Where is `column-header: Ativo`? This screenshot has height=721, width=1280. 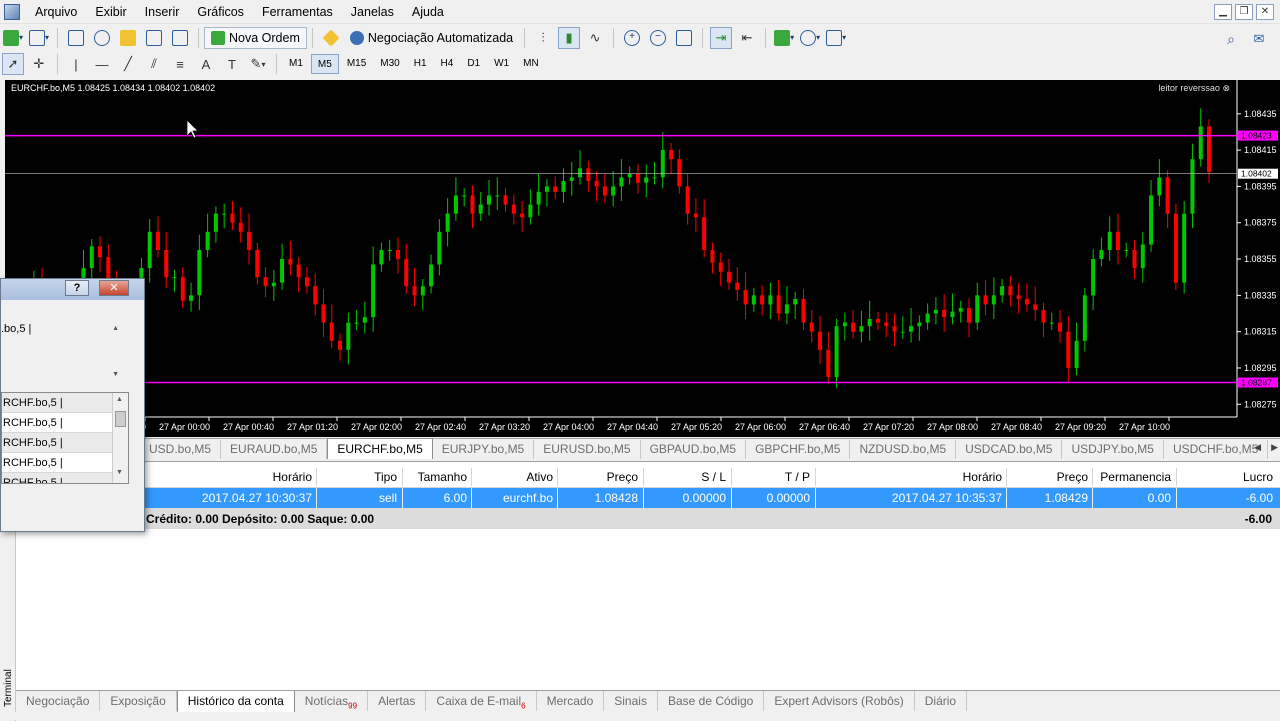
column-header: Ativo is located at coordinates (539, 477).